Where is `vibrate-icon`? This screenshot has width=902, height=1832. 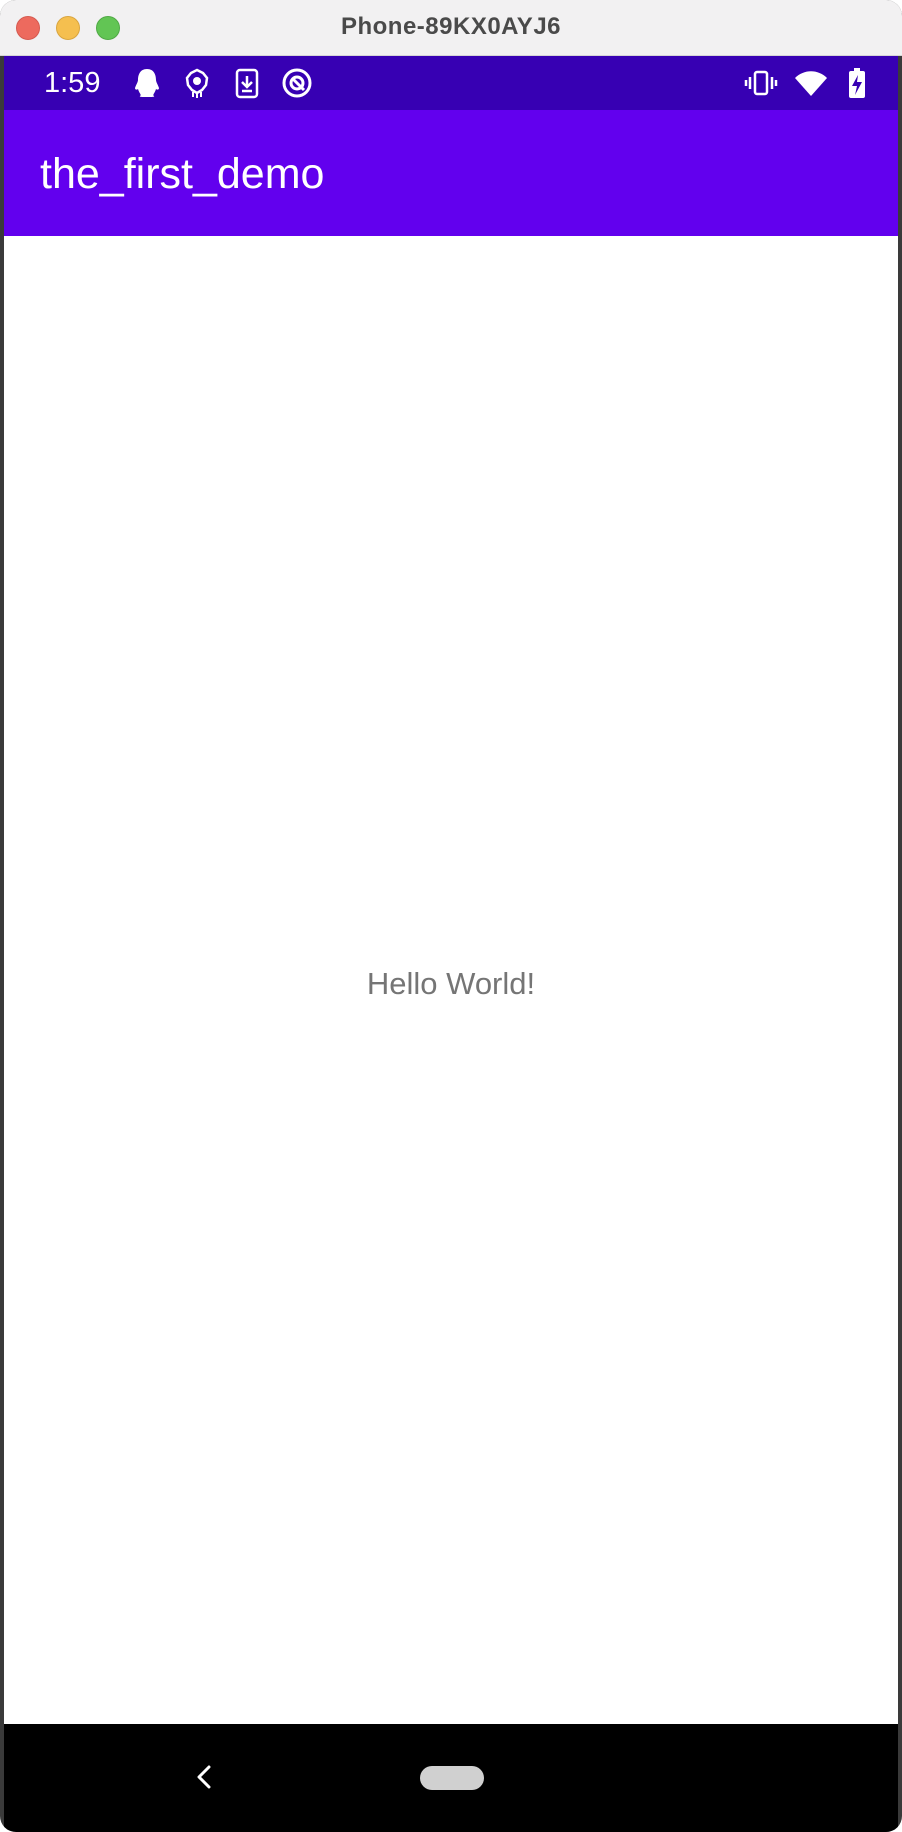
vibrate-icon is located at coordinates (761, 83).